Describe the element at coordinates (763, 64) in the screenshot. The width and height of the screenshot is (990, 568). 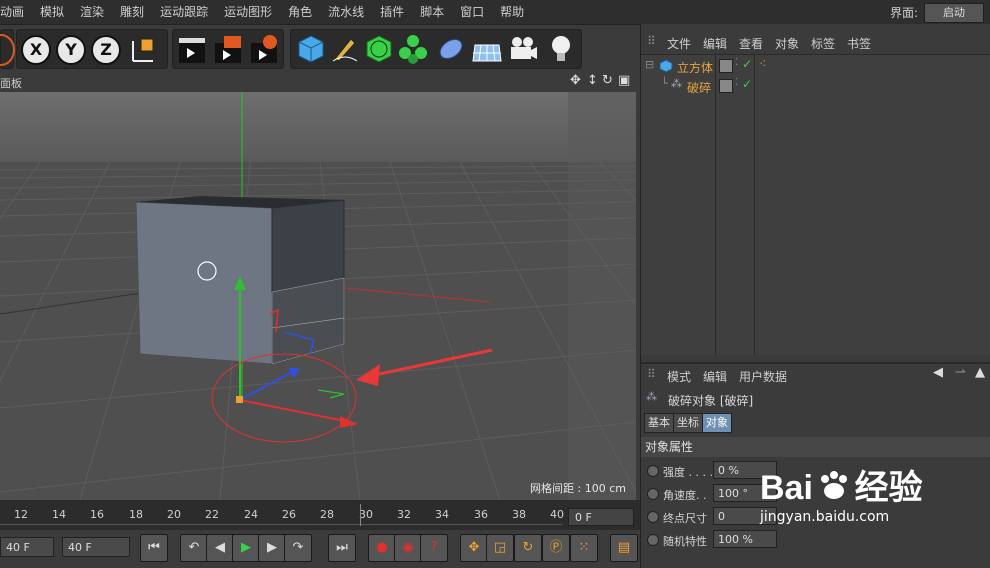
I see `material-tag-icon: ⁖` at that location.